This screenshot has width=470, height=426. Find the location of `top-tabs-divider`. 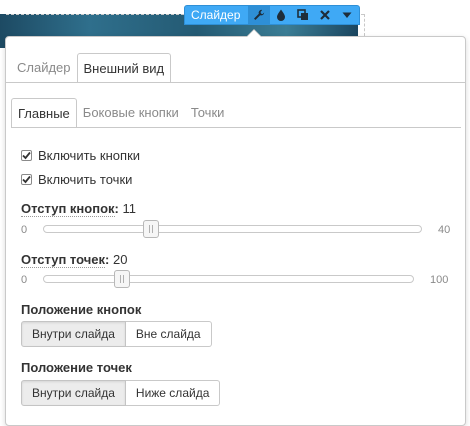

top-tabs-divider is located at coordinates (235, 82).